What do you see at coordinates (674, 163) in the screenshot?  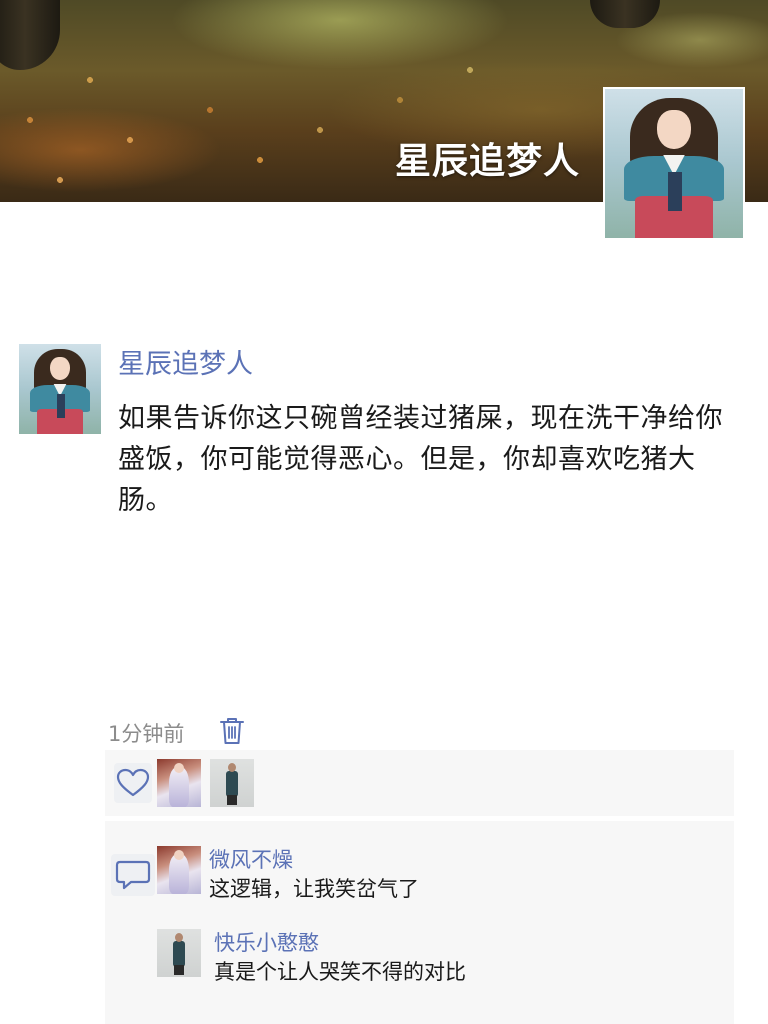 I see `profile-avatar` at bounding box center [674, 163].